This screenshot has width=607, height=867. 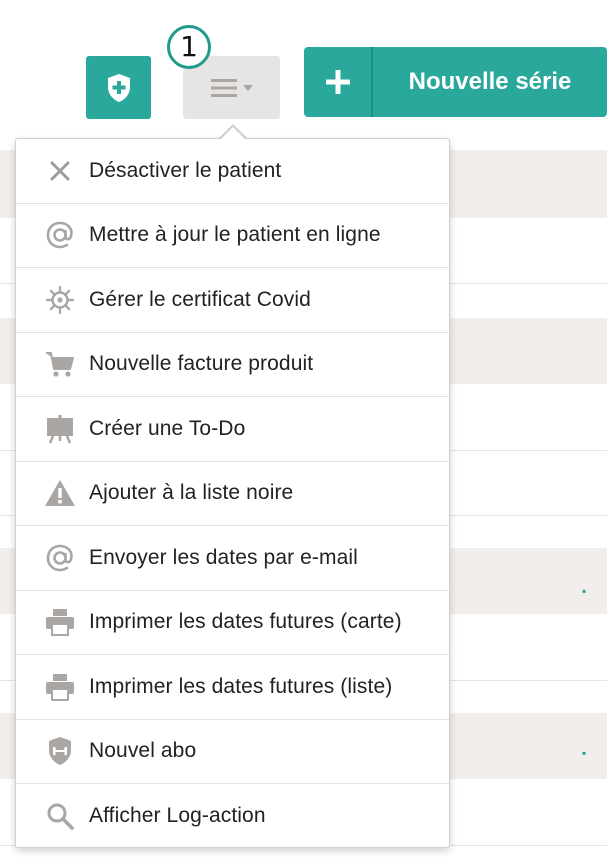 I want to click on menu-item-label: Nouvelle facture produit, so click(x=201, y=364).